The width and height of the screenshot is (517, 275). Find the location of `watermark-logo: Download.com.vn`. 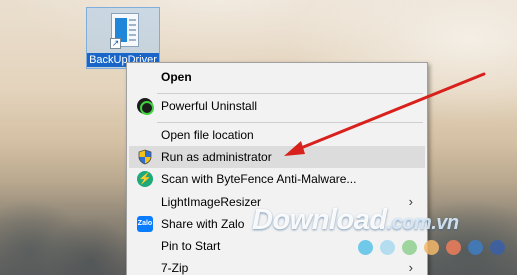

watermark-logo: Download.com.vn is located at coordinates (355, 220).